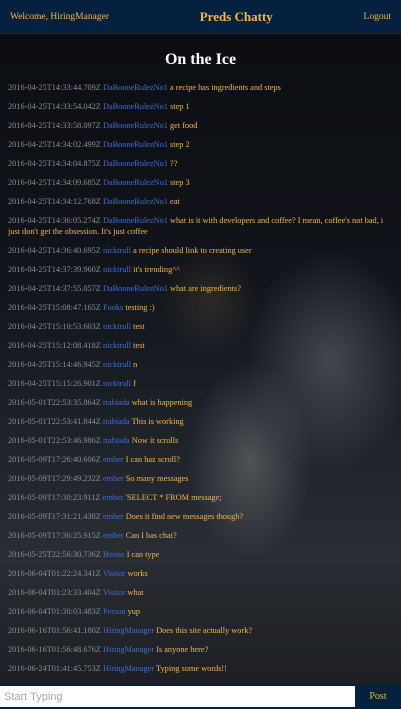  What do you see at coordinates (54, 421) in the screenshot?
I see `message-timestamp: 2016-05-01T22:53:41.844Z` at bounding box center [54, 421].